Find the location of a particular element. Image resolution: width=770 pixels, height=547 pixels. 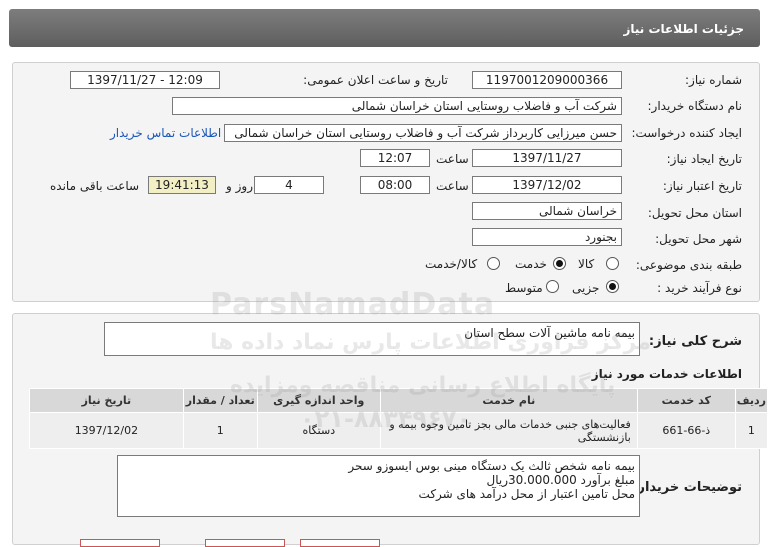

category-service-radio is located at coordinates (559, 263).